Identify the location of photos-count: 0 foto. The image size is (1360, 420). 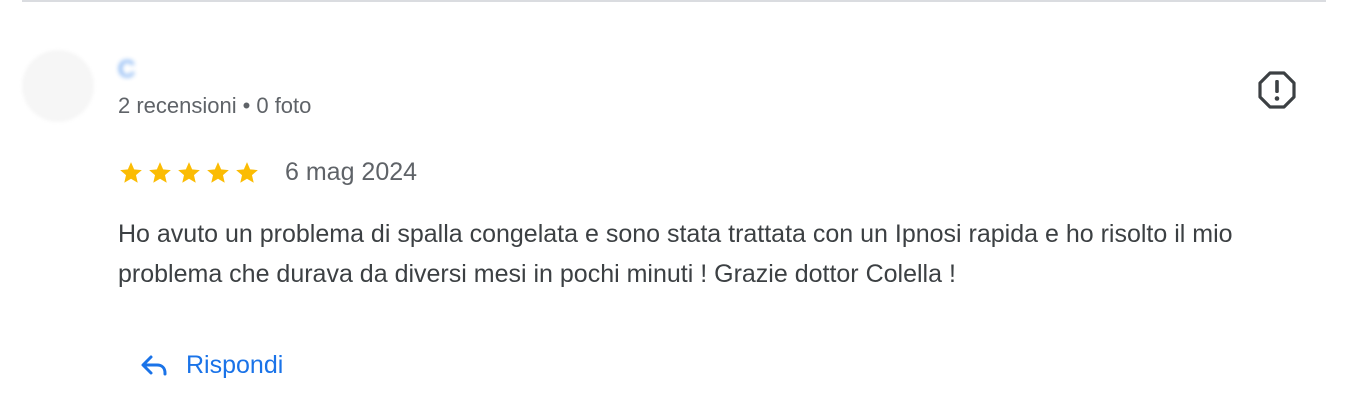
(284, 105).